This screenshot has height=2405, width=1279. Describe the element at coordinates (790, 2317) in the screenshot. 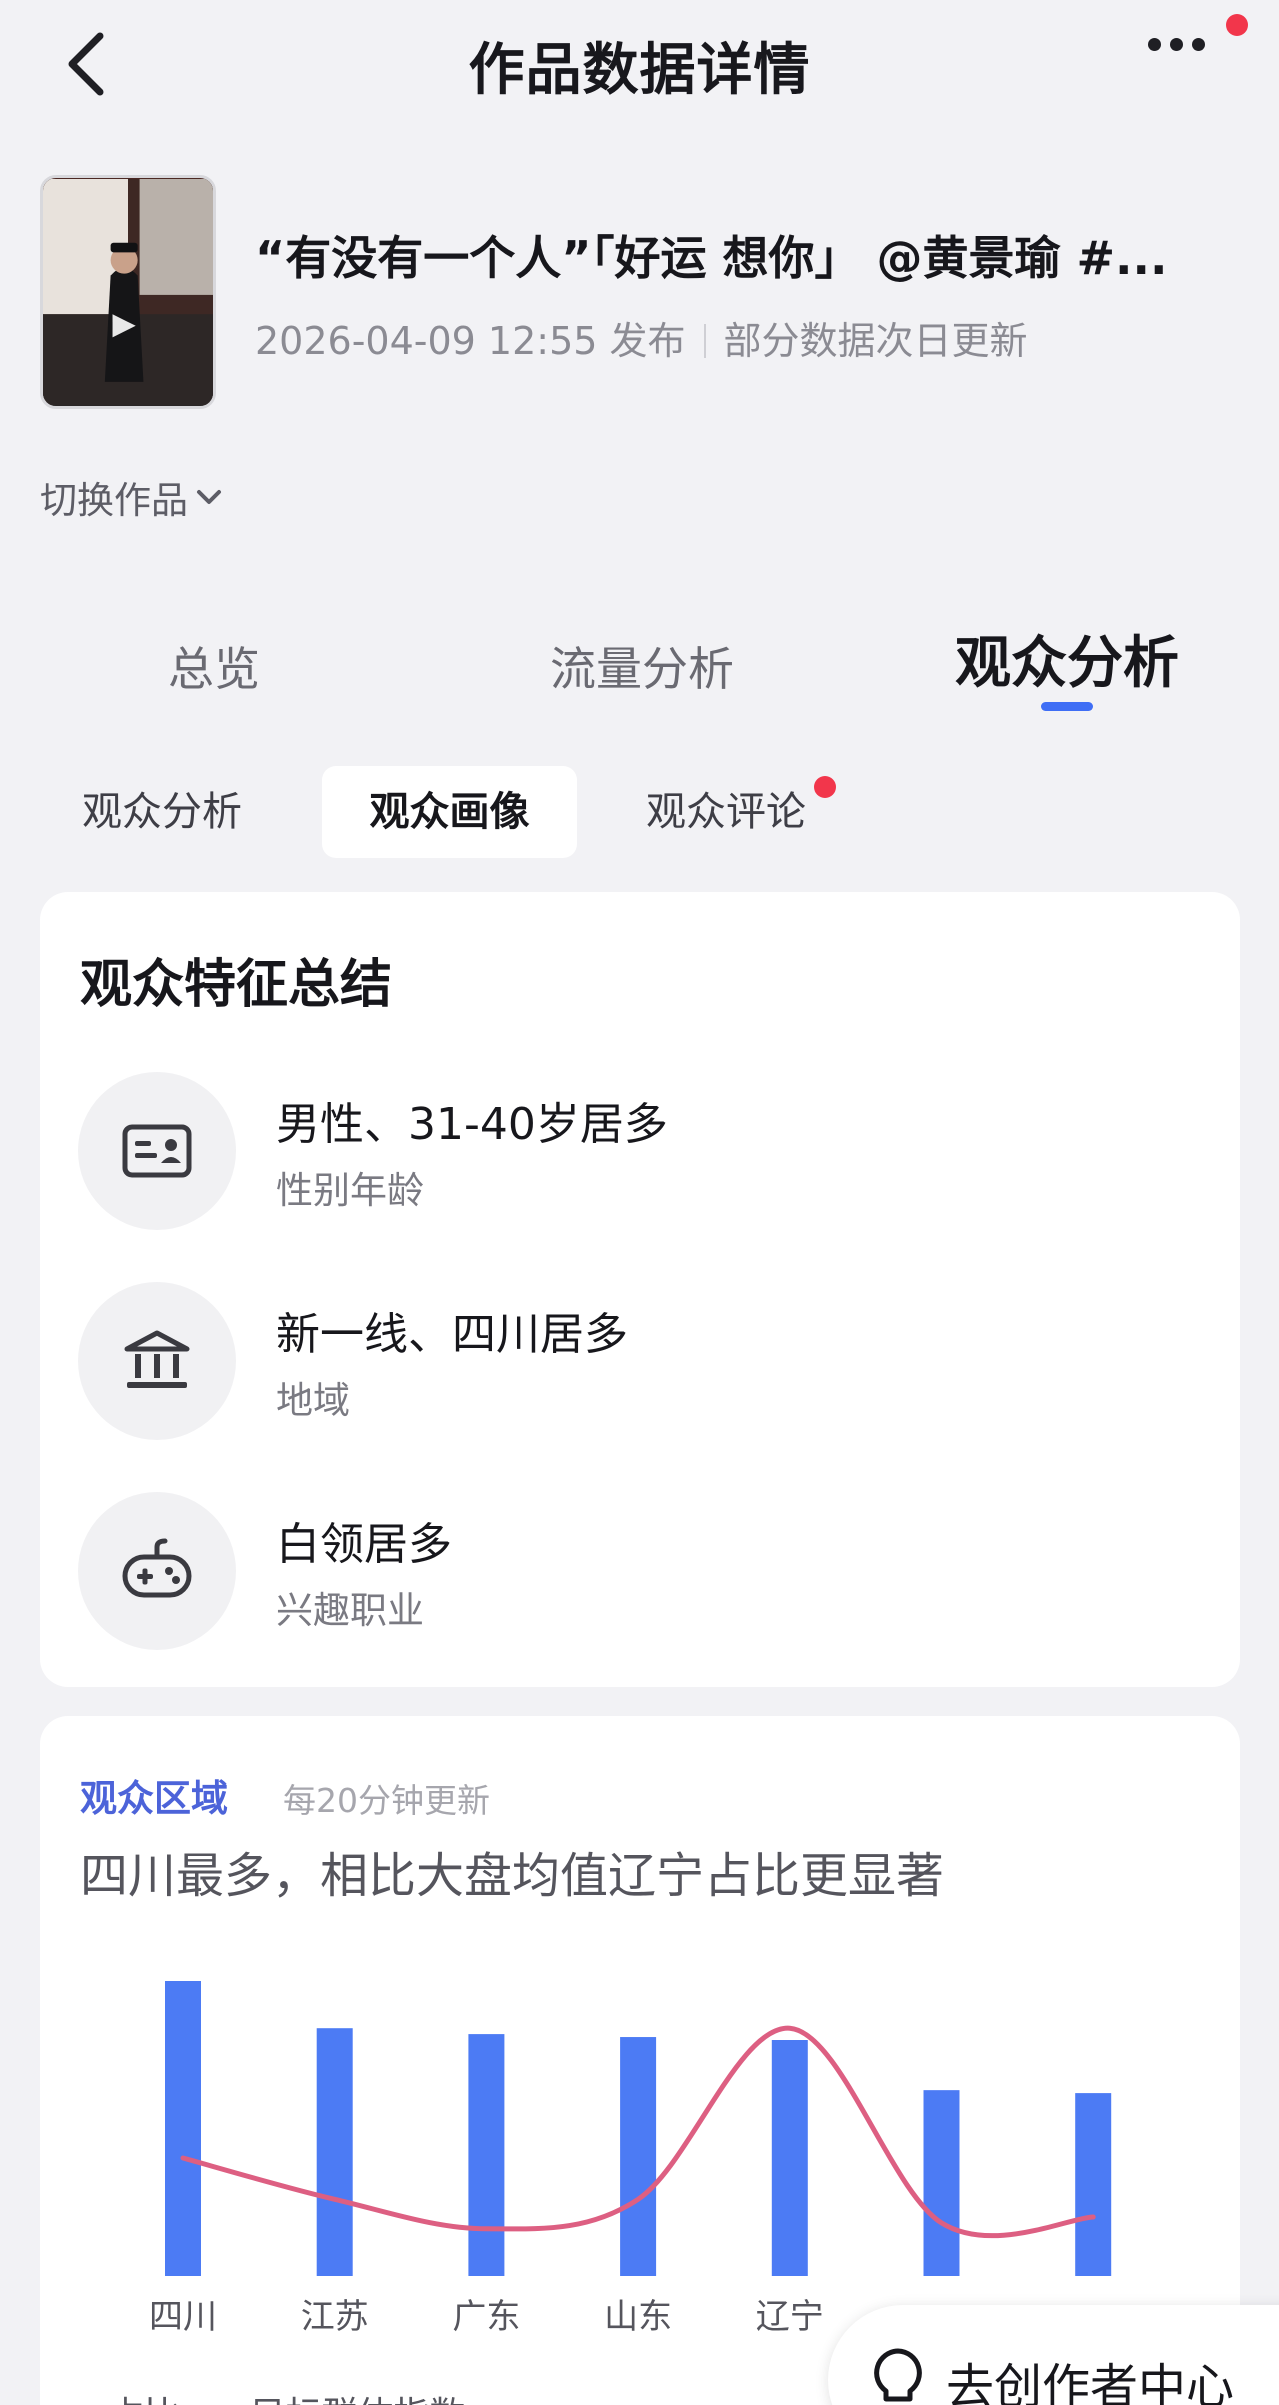

I see `x-tick-label: 辽宁` at that location.